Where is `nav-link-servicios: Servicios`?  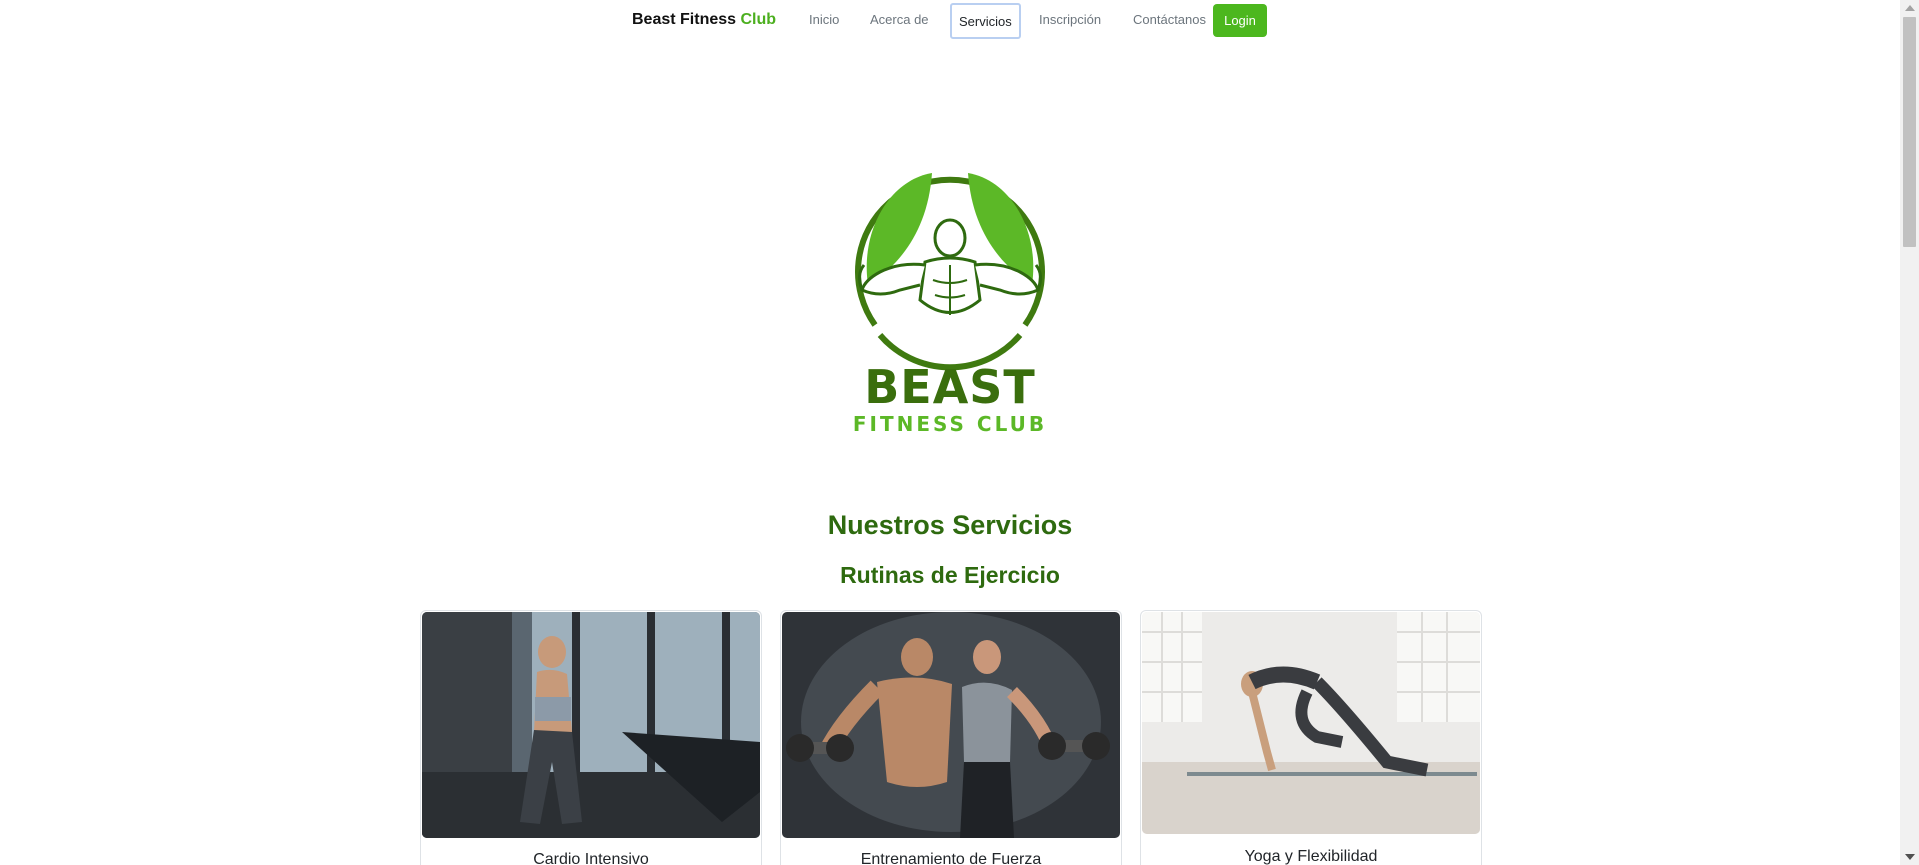 nav-link-servicios: Servicios is located at coordinates (985, 21).